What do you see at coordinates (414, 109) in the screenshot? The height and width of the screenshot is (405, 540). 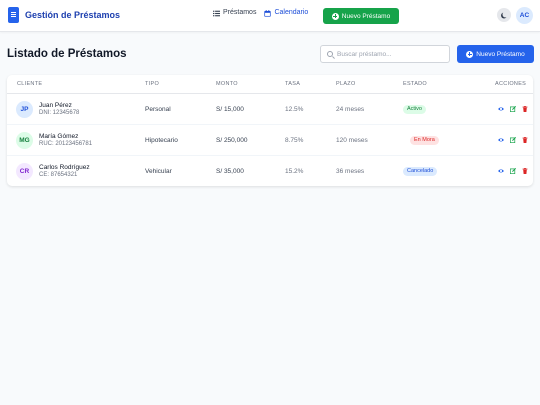 I see `status-badge: Activo` at bounding box center [414, 109].